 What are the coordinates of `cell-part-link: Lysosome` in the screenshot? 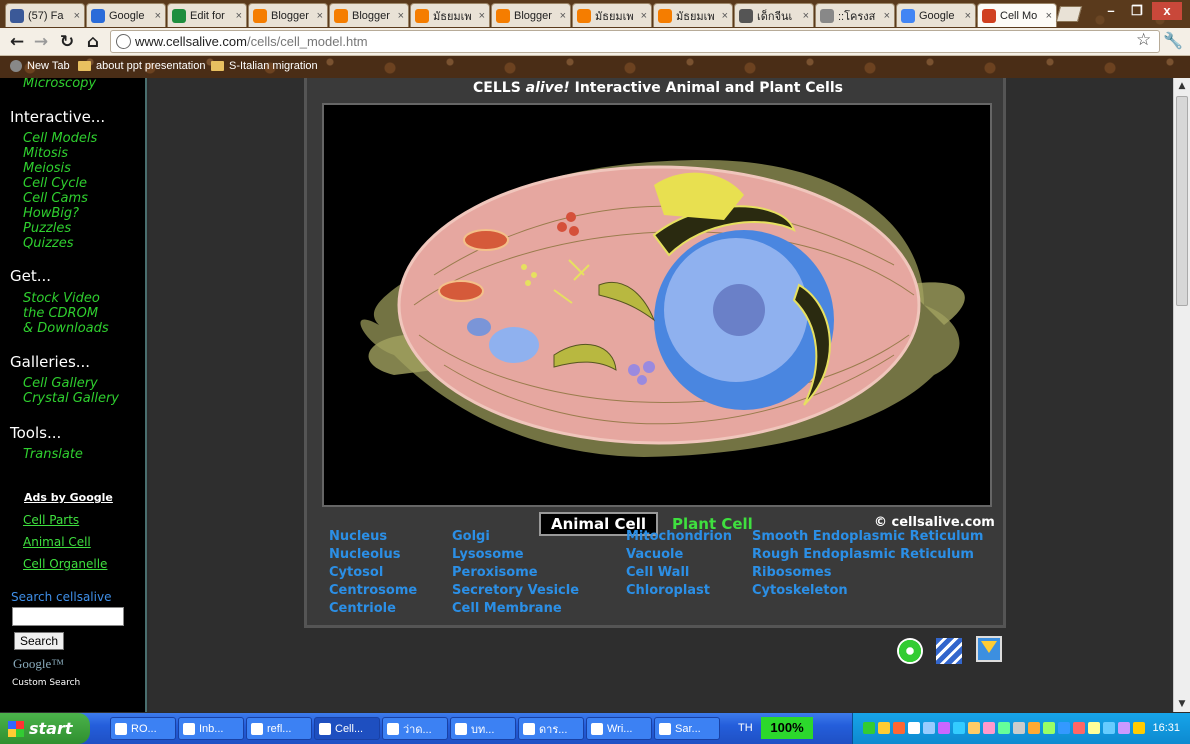 It's located at (488, 554).